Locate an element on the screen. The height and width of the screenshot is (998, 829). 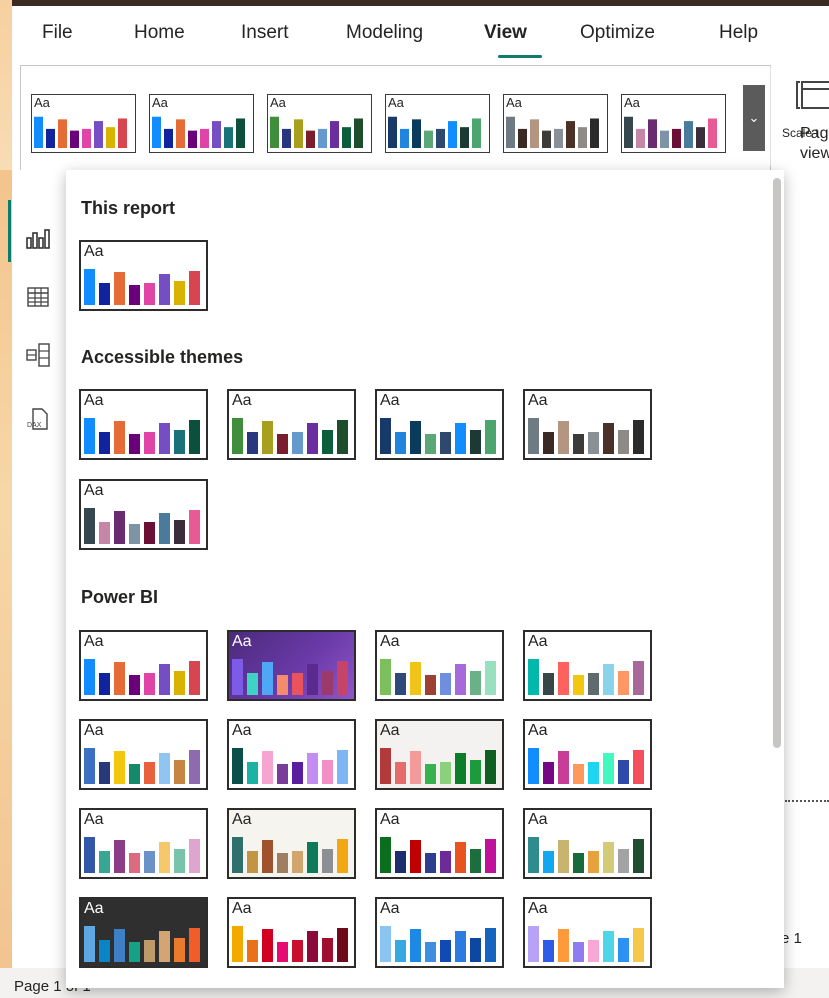
menu-view: View is located at coordinates (505, 33).